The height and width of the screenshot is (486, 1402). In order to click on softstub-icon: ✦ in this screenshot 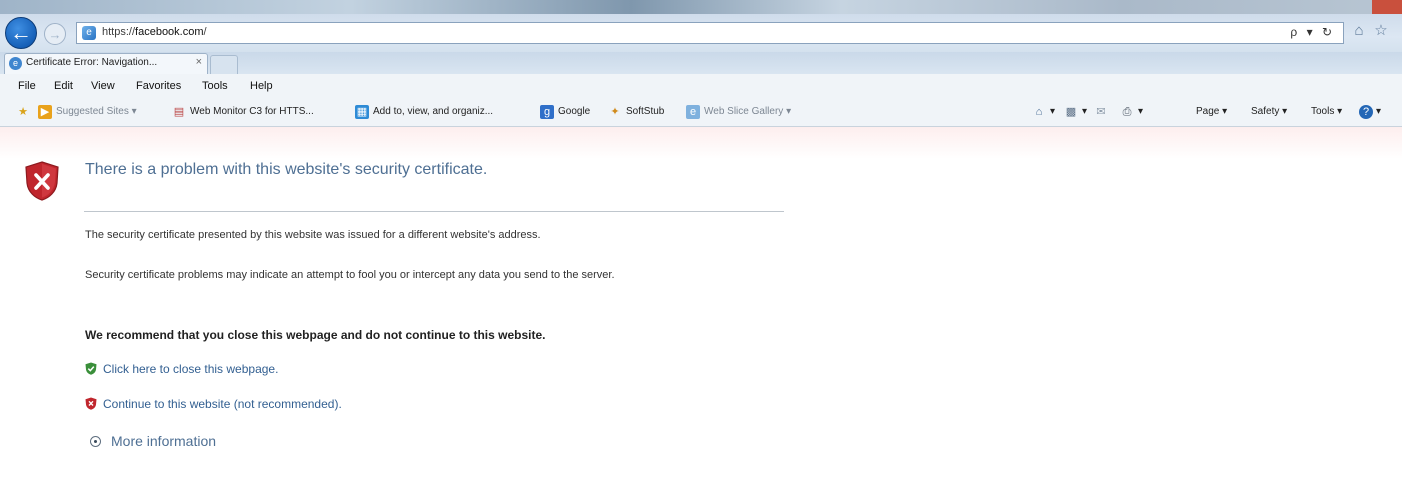, I will do `click(615, 112)`.